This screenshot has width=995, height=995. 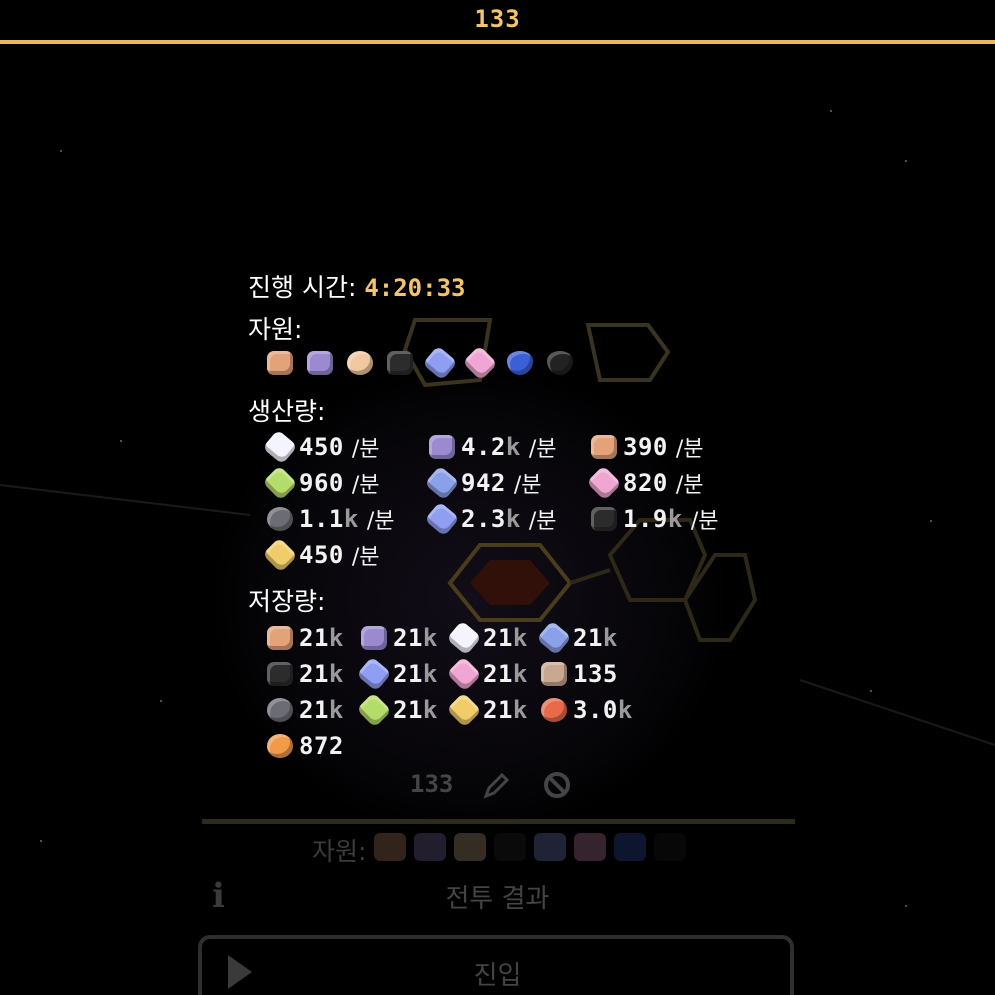 What do you see at coordinates (595, 710) in the screenshot?
I see `amount: 3.0` at bounding box center [595, 710].